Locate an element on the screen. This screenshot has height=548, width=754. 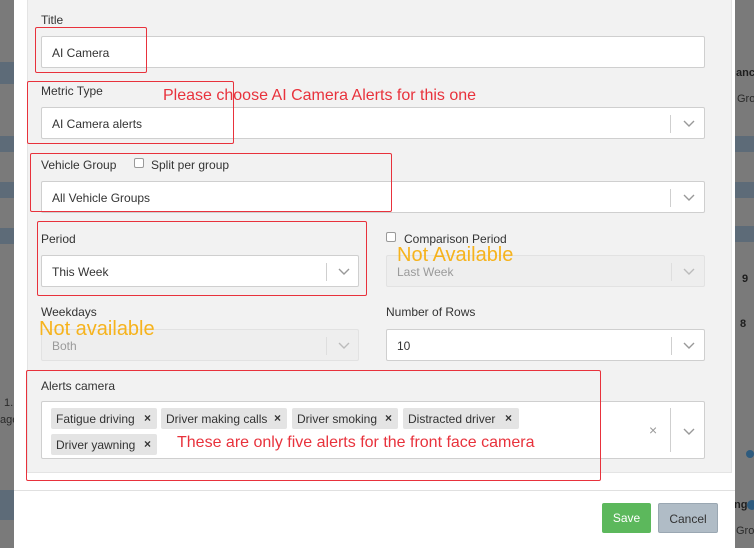
background-text: 9 is located at coordinates (745, 279).